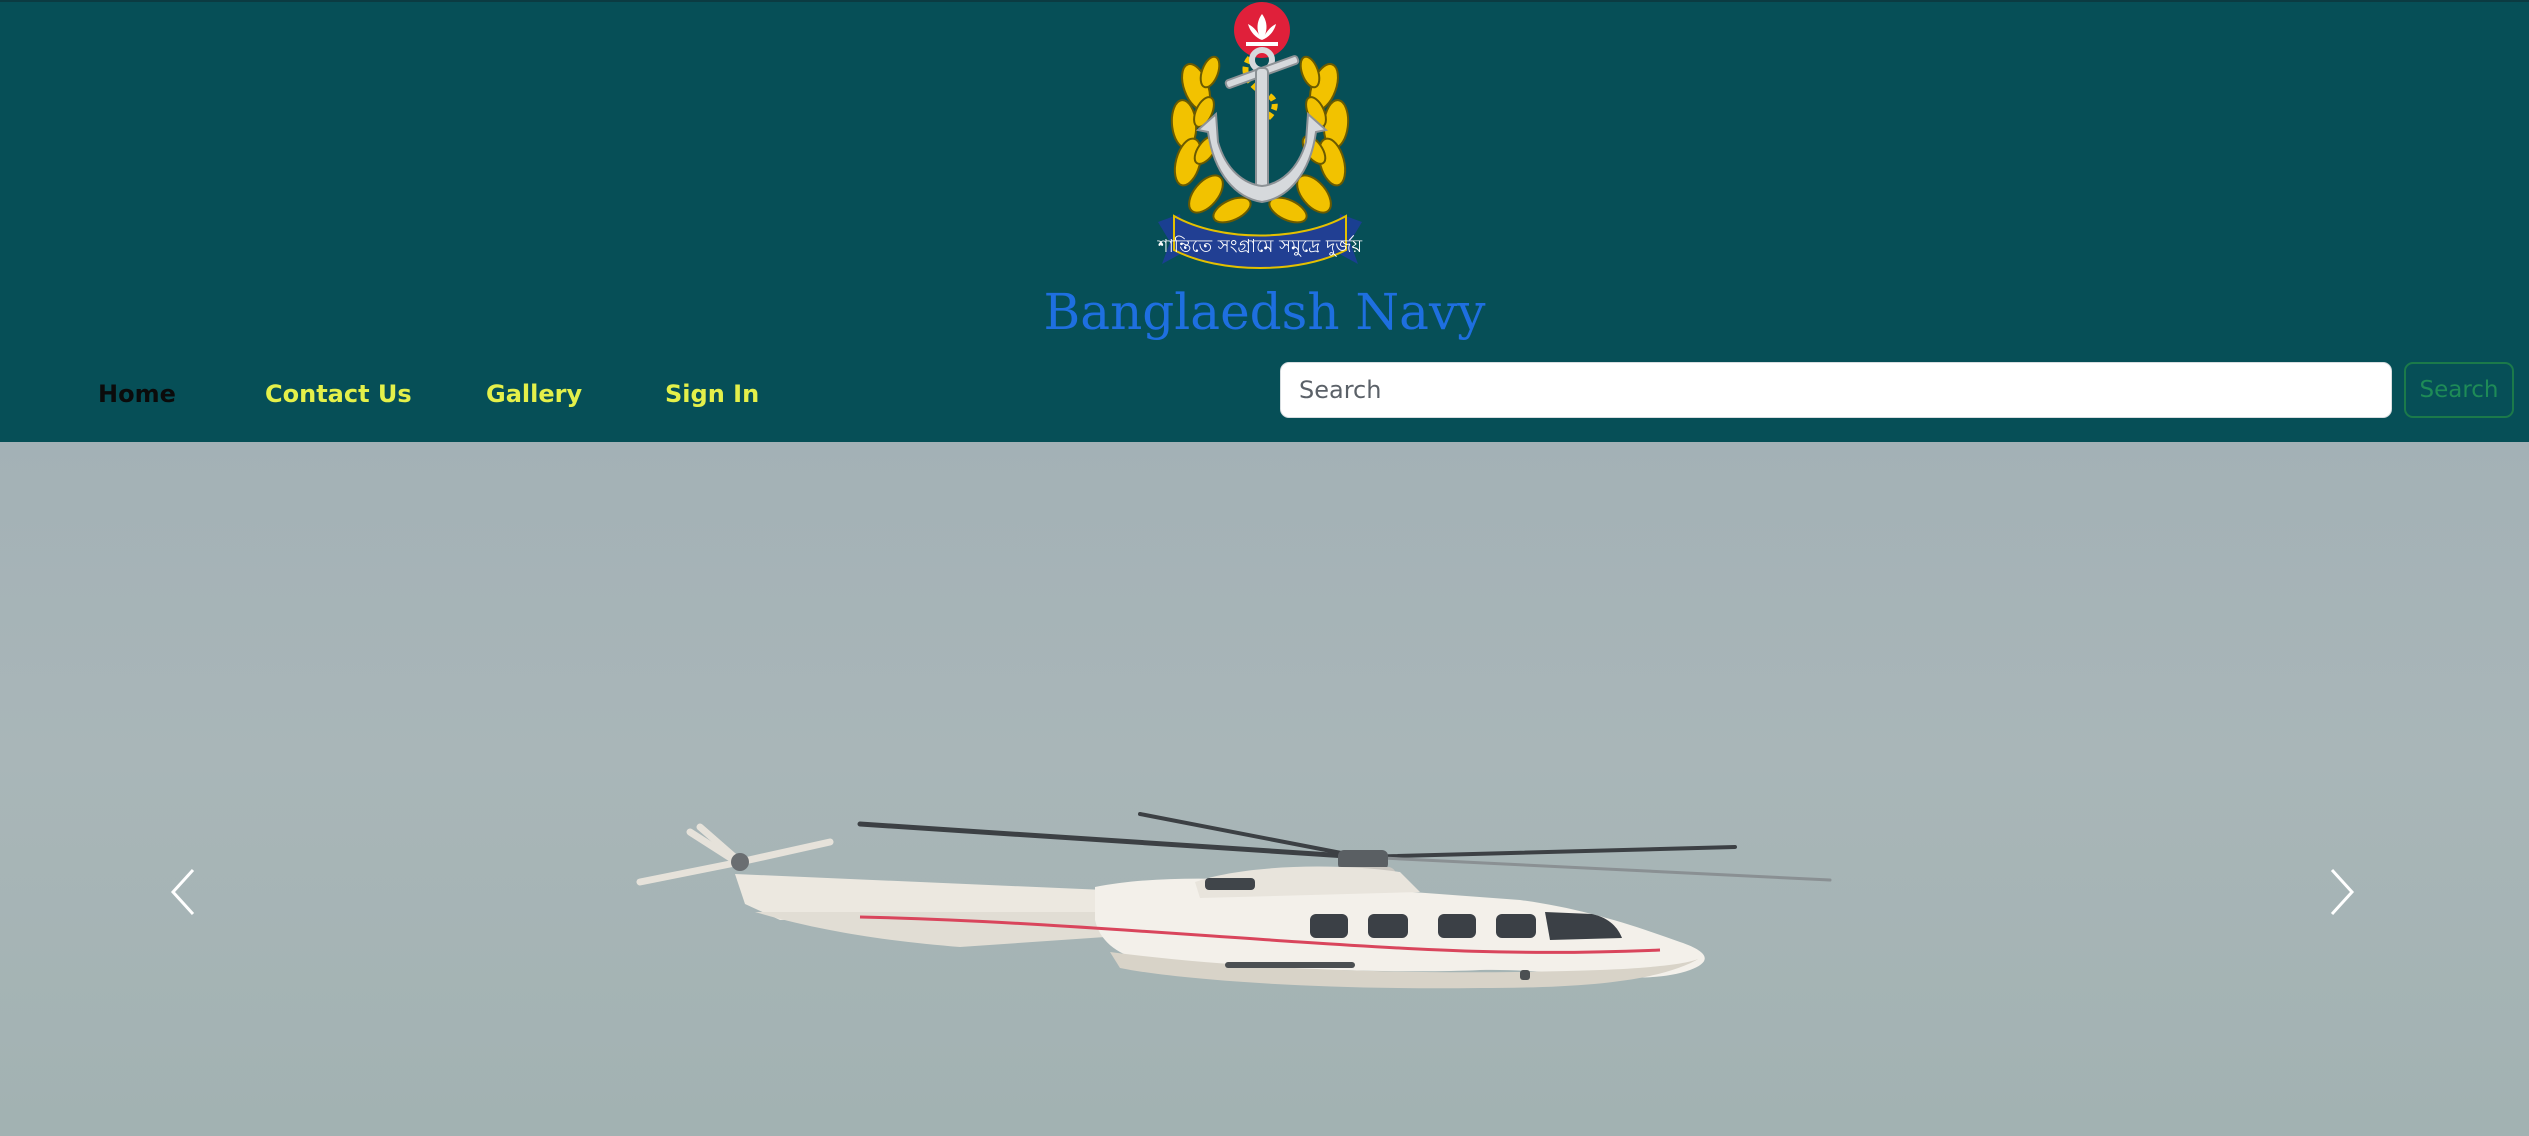 Image resolution: width=2529 pixels, height=1136 pixels. What do you see at coordinates (1234, 900) in the screenshot?
I see `helicopter-image` at bounding box center [1234, 900].